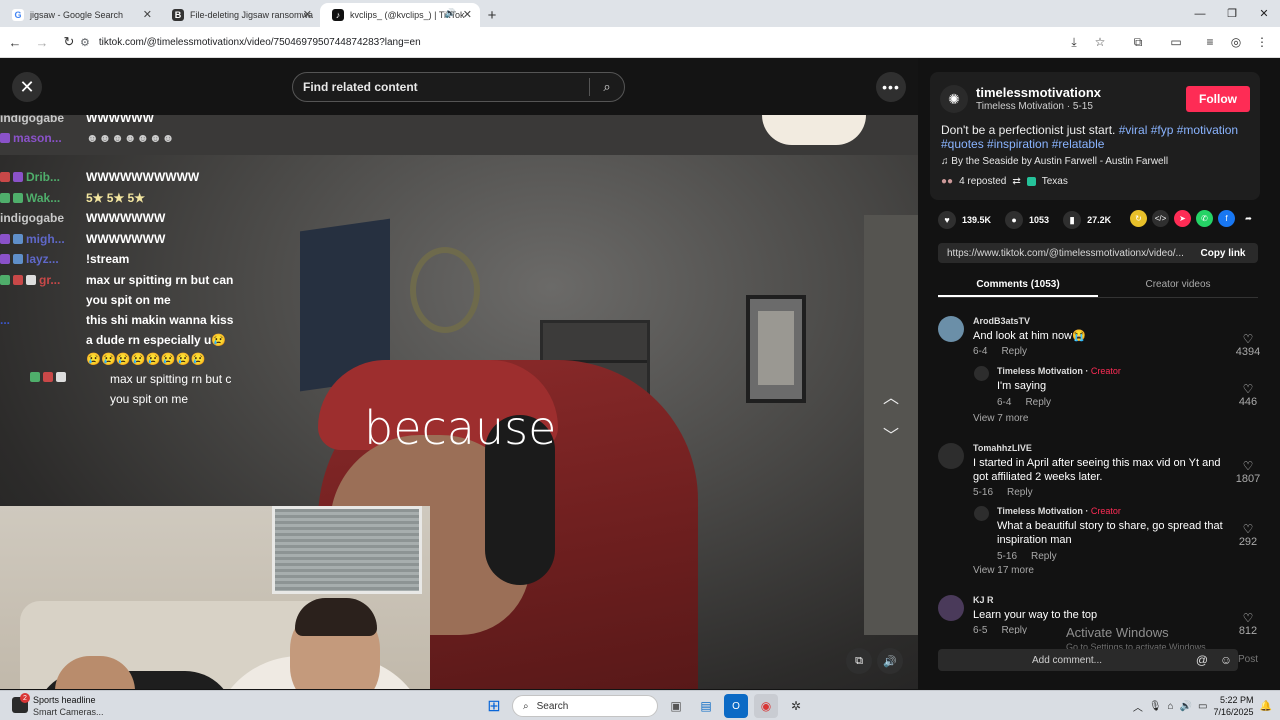  I want to click on tab-tiktok: ♪ kvclips_ (@kvclips_) | TikTok 🔊 ✕, so click(400, 15).